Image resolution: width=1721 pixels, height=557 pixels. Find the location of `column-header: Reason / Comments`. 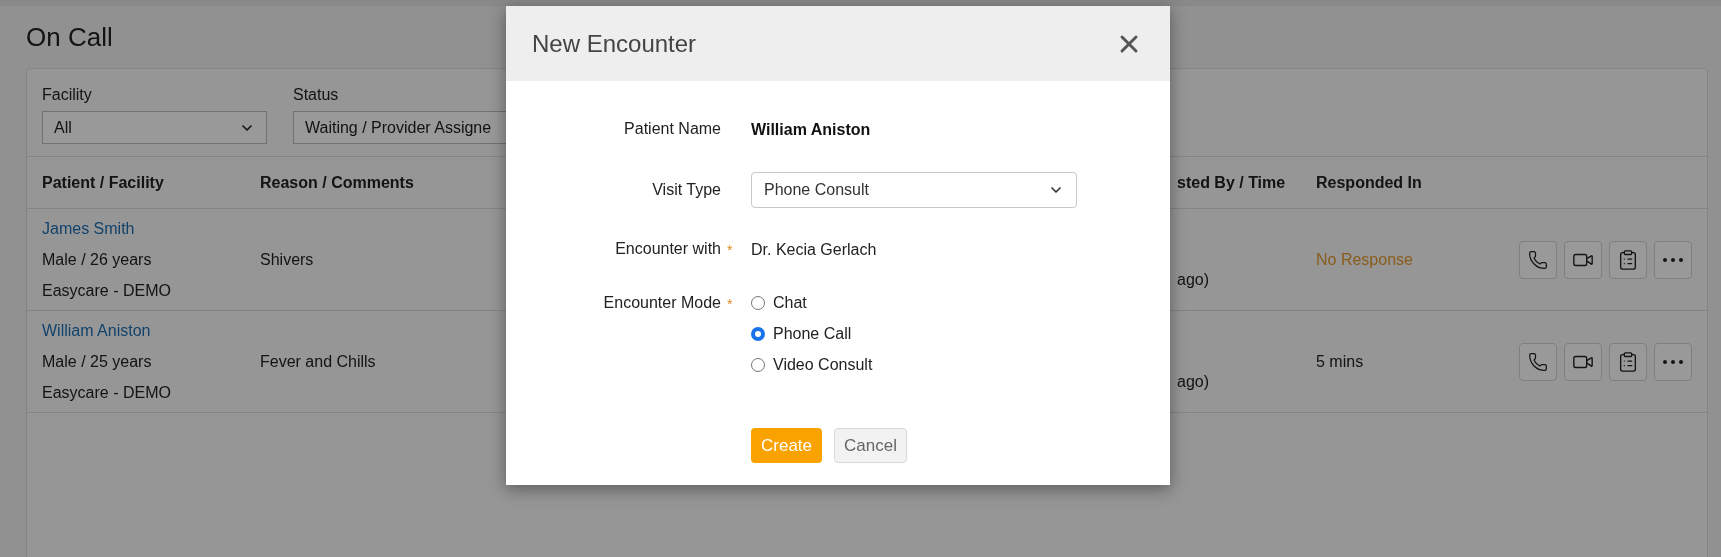

column-header: Reason / Comments is located at coordinates (337, 182).